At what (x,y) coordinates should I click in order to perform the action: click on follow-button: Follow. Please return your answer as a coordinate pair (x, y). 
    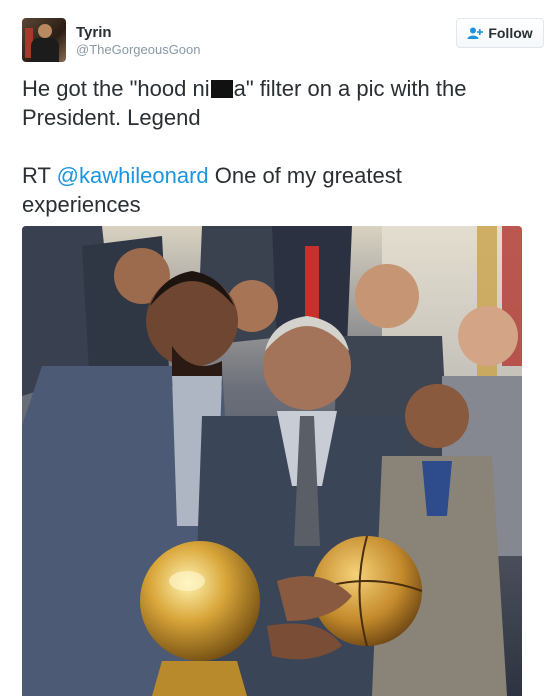
    Looking at the image, I should click on (500, 33).